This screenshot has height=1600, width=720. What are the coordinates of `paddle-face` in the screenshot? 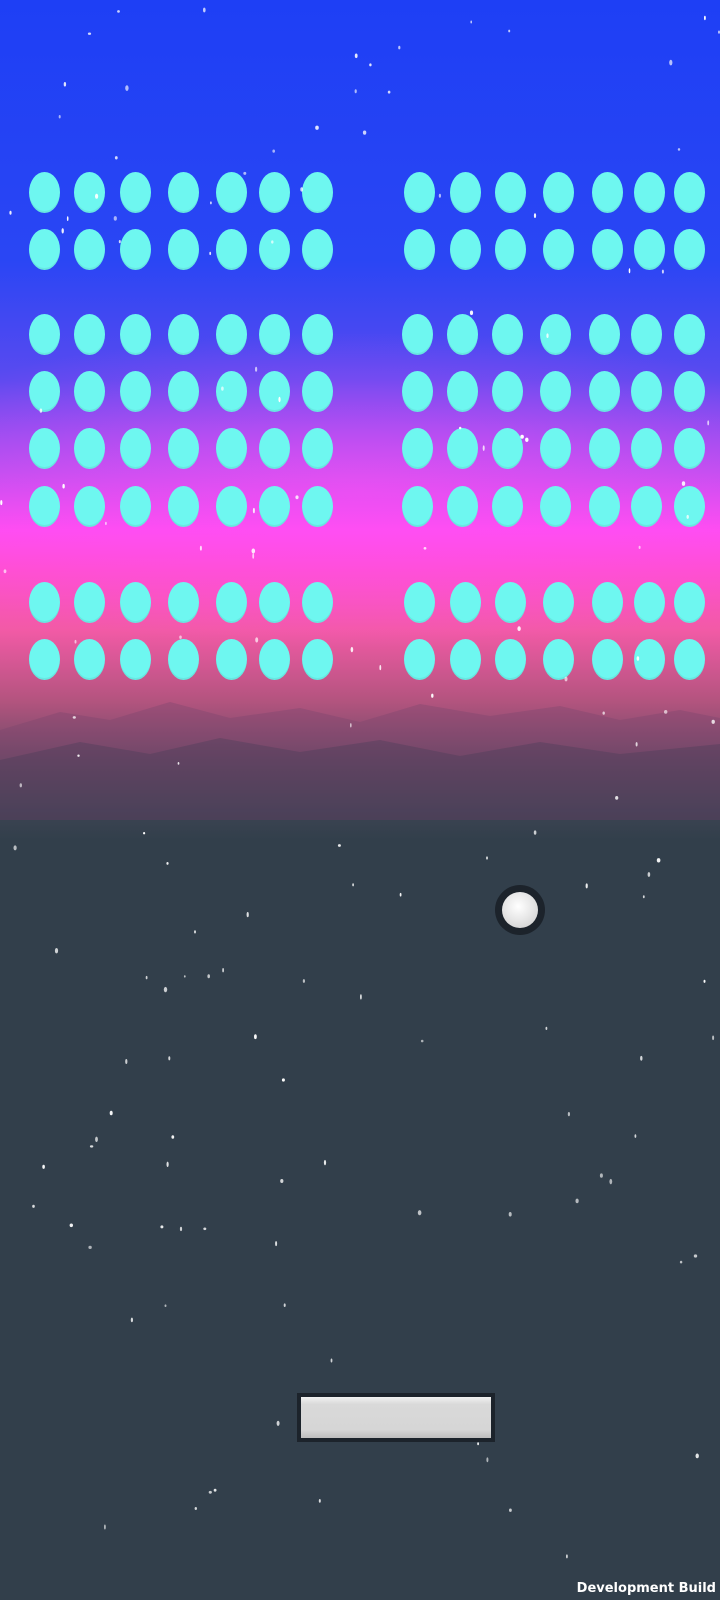 It's located at (396, 1417).